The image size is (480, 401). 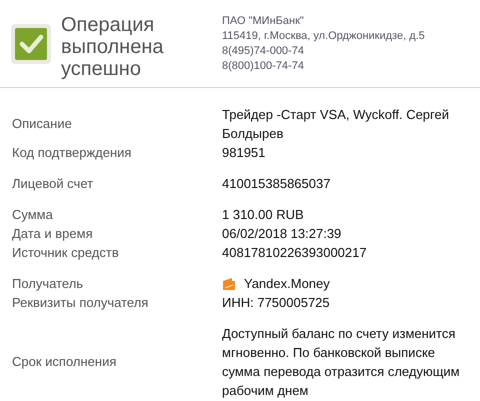 What do you see at coordinates (336, 124) in the screenshot?
I see `field-value: Трейдер -Старт VSA, Wyckoff. Сергей Болдырев` at bounding box center [336, 124].